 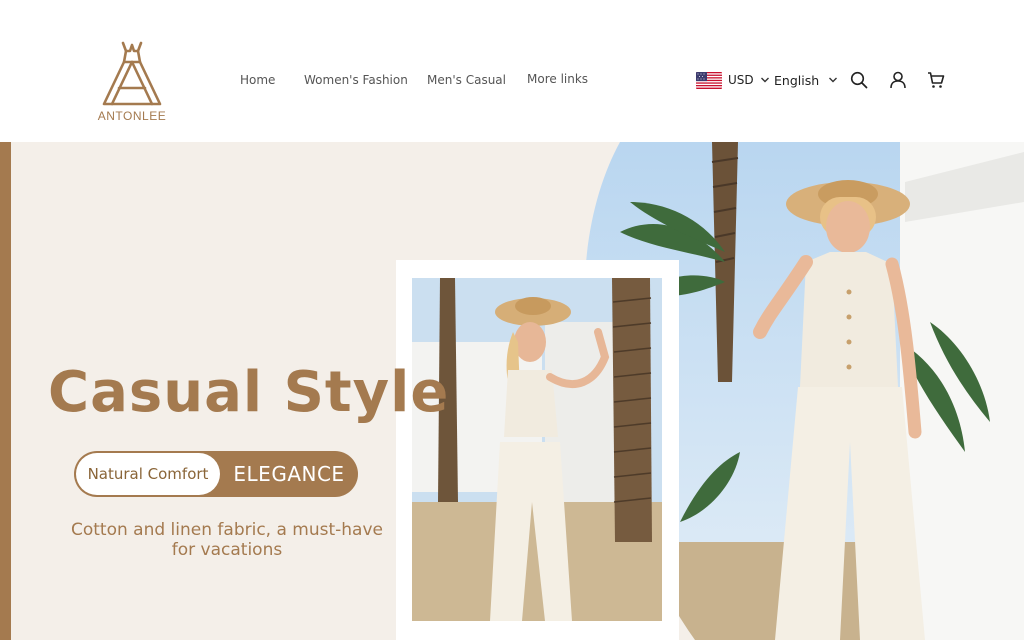 I want to click on badge-right-label: ELEGANCE, so click(x=289, y=474).